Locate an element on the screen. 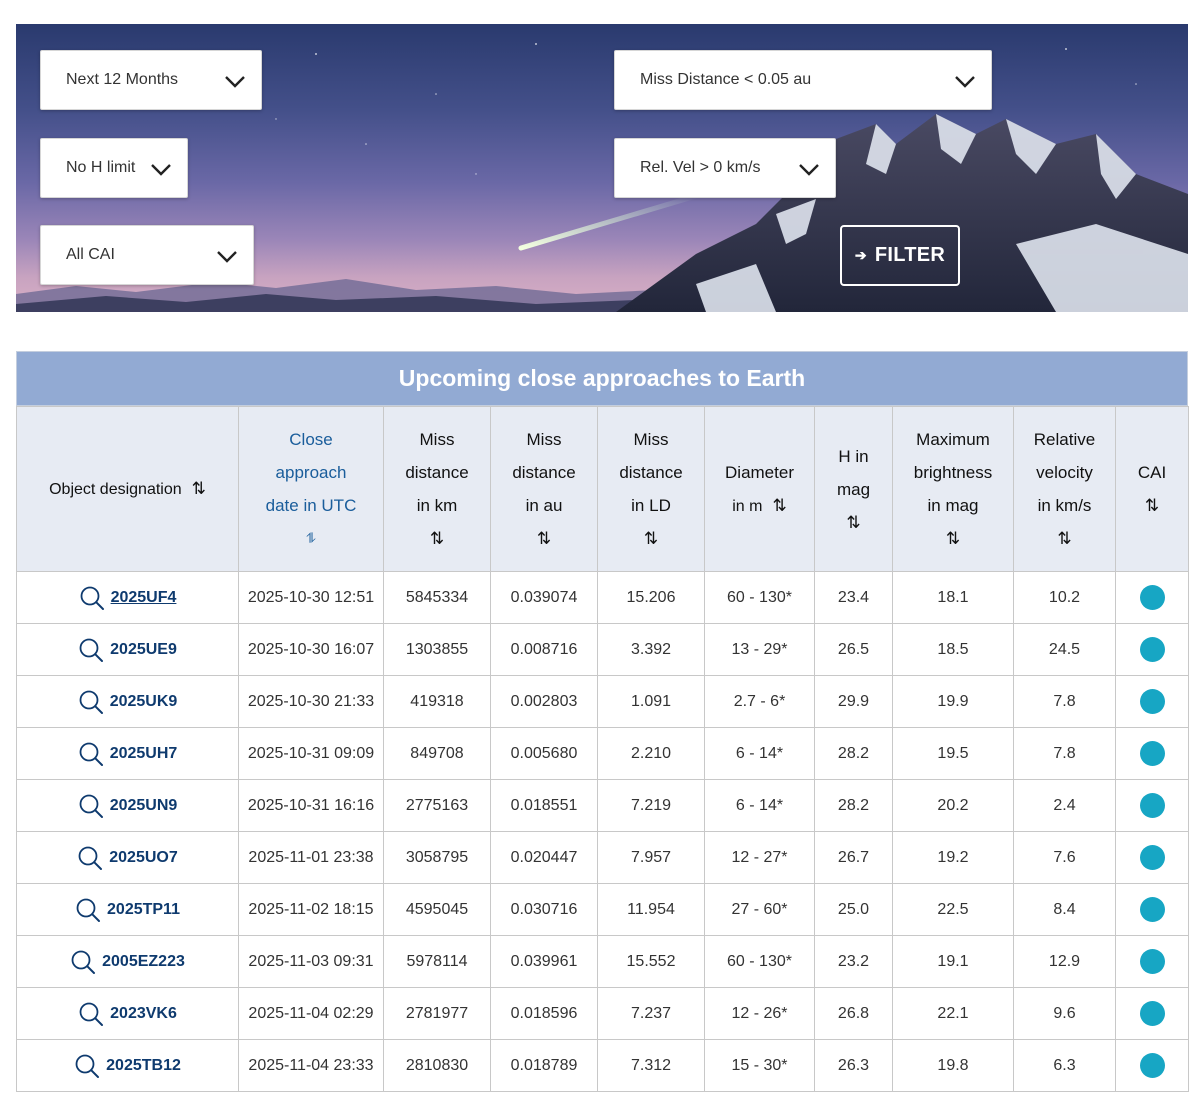 Image resolution: width=1200 pixels, height=1098 pixels. cell-miss-ld: 3.392 is located at coordinates (651, 649).